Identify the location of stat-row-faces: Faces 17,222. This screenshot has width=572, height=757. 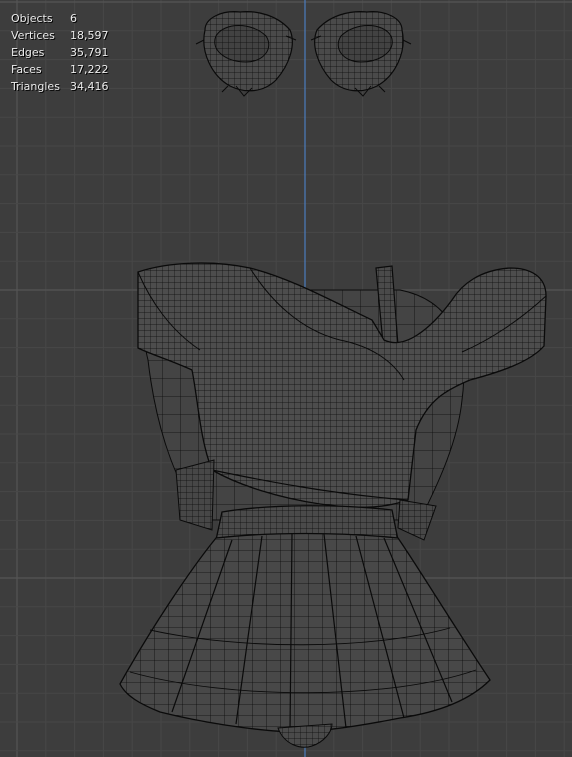
(60, 69).